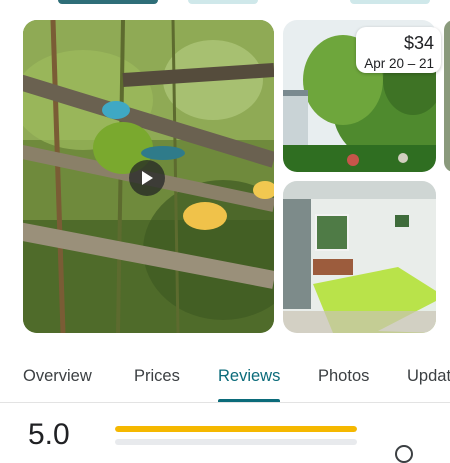 The image size is (450, 463). I want to click on section-tabs: Overview Prices Reviews Photos Updat, so click(225, 379).